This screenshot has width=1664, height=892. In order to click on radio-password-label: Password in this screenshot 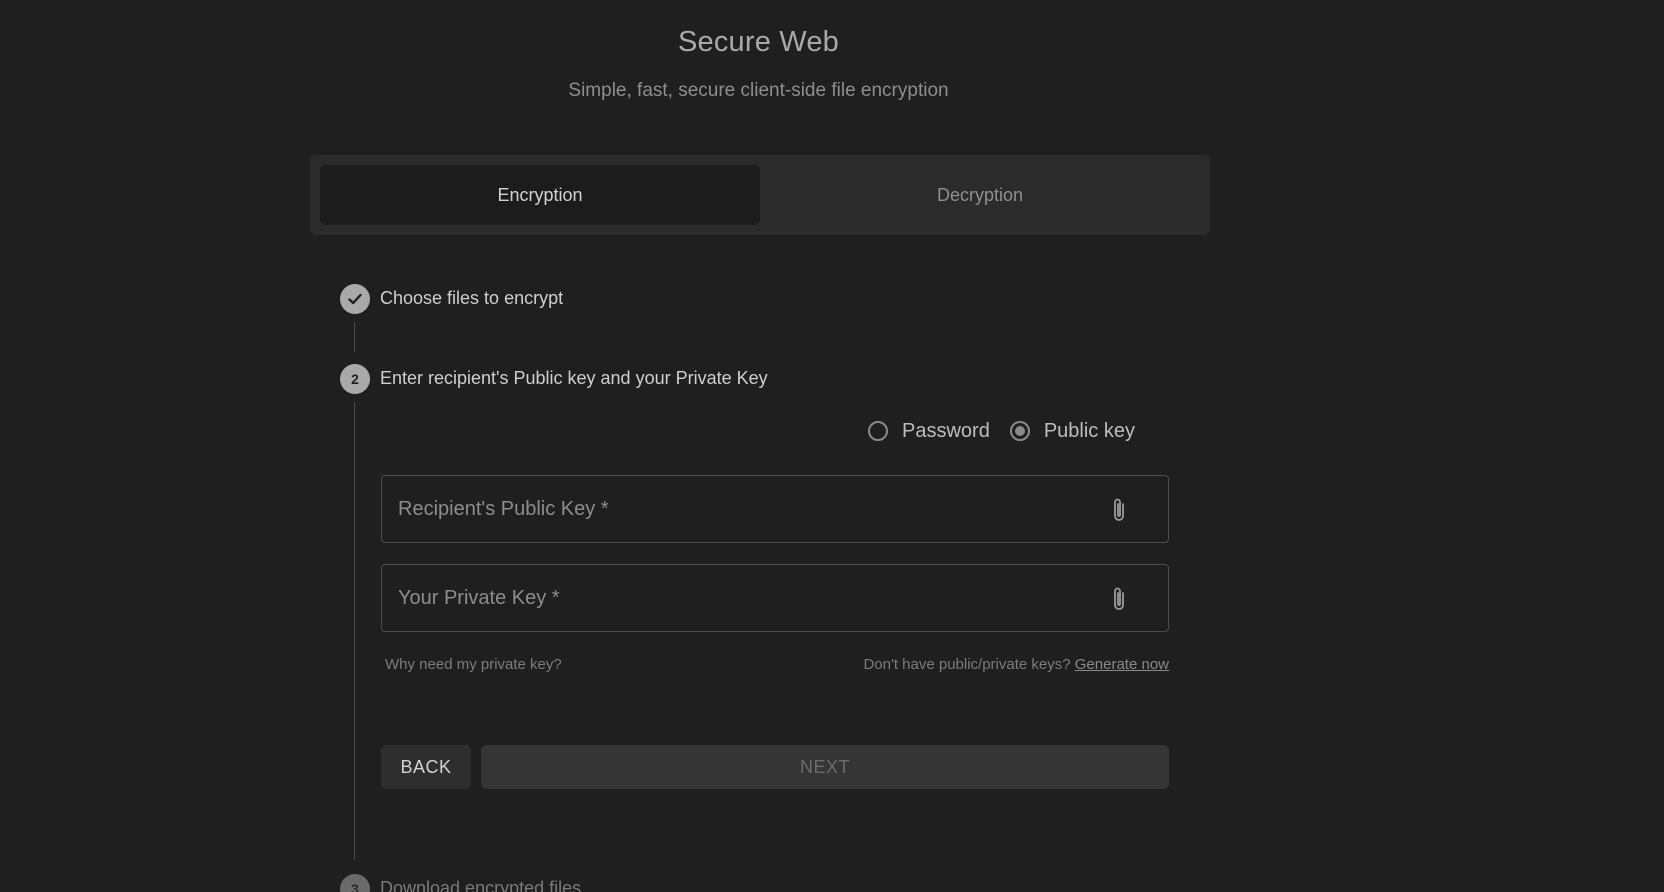, I will do `click(946, 430)`.